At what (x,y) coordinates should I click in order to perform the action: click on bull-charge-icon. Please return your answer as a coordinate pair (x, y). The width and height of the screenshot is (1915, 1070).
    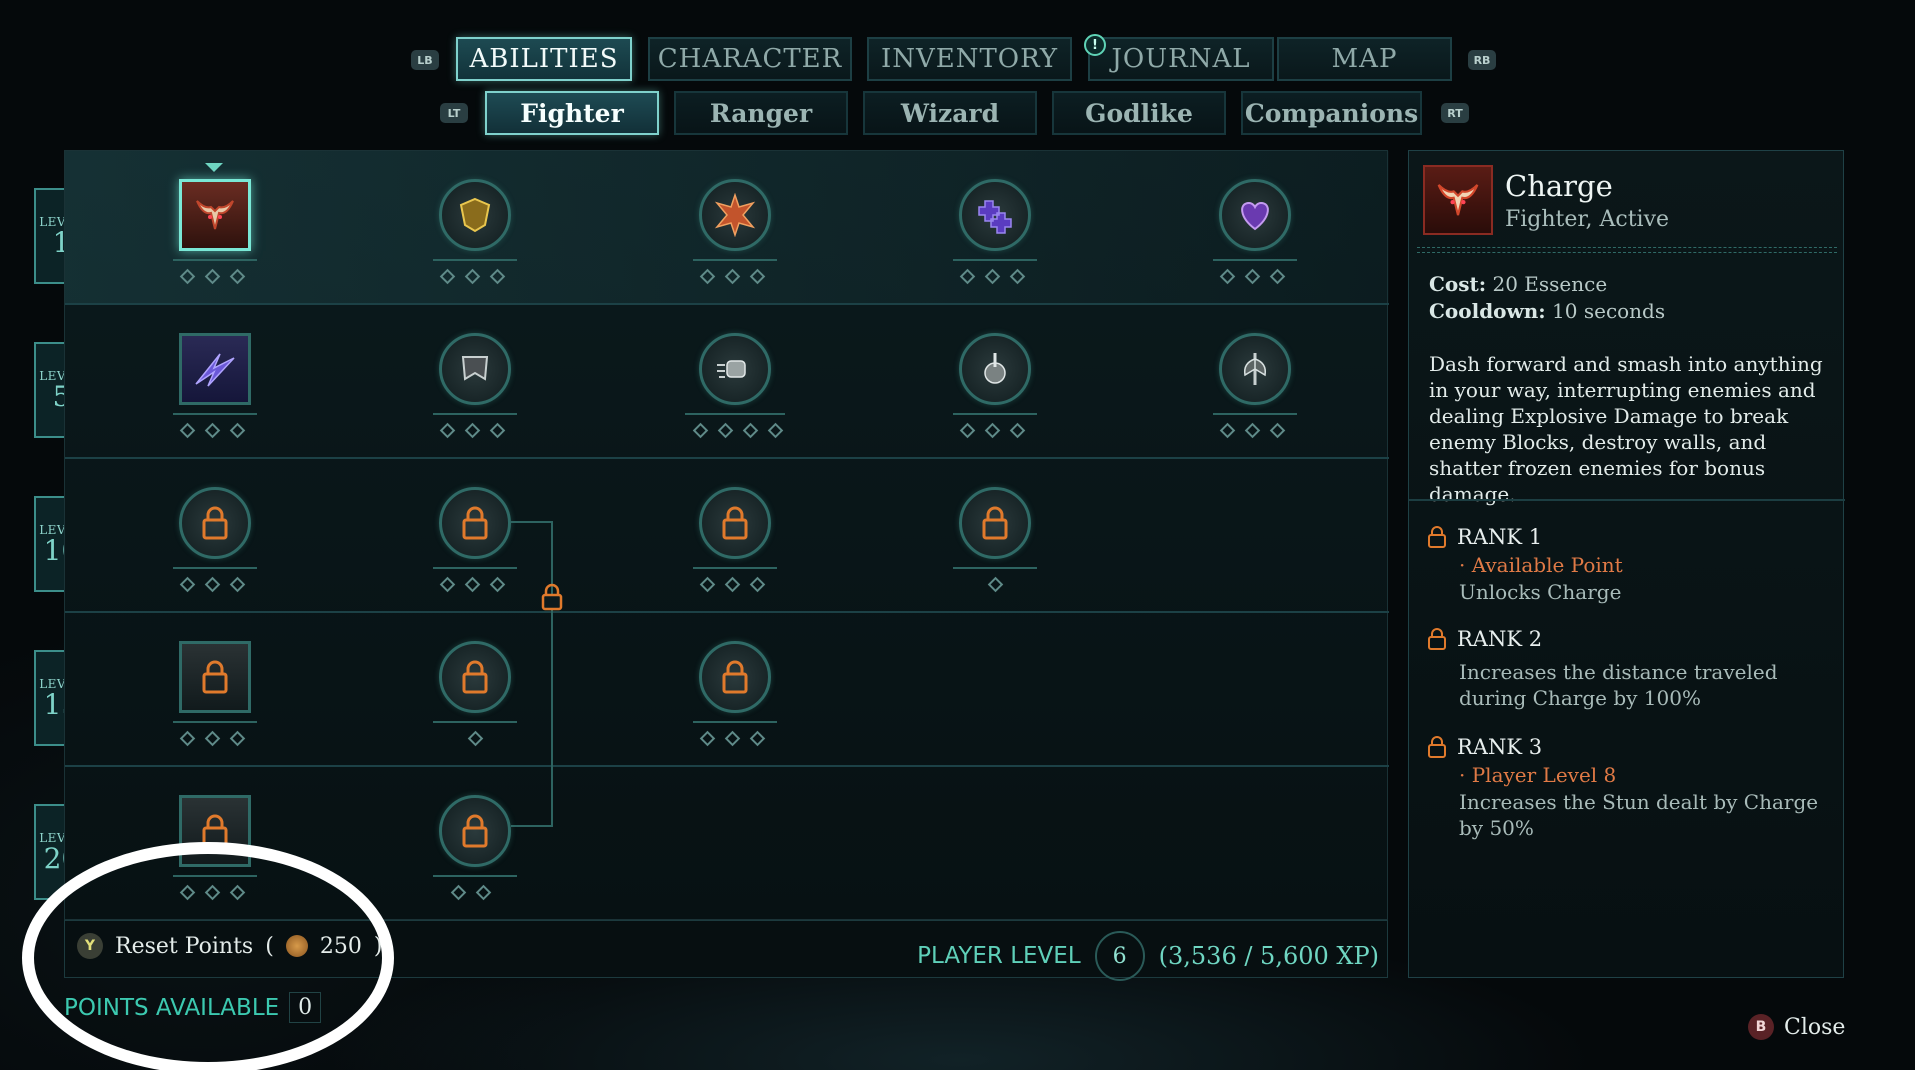
    Looking at the image, I should click on (1458, 200).